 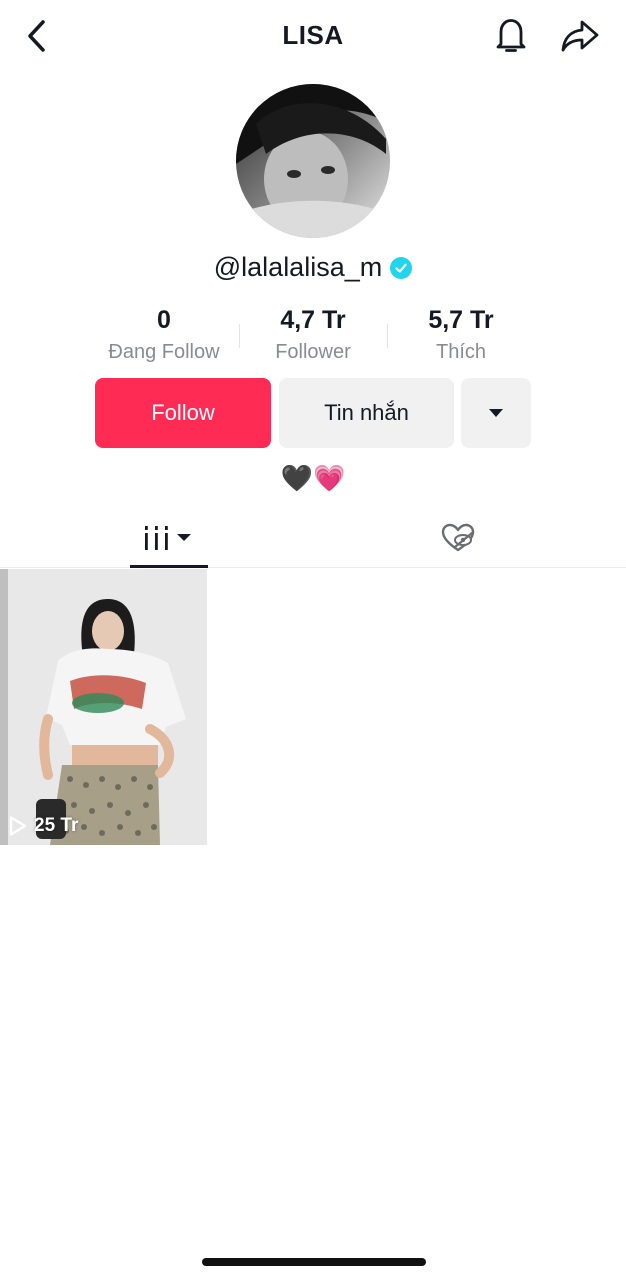 I want to click on message-button: Tin nhắn, so click(x=366, y=413).